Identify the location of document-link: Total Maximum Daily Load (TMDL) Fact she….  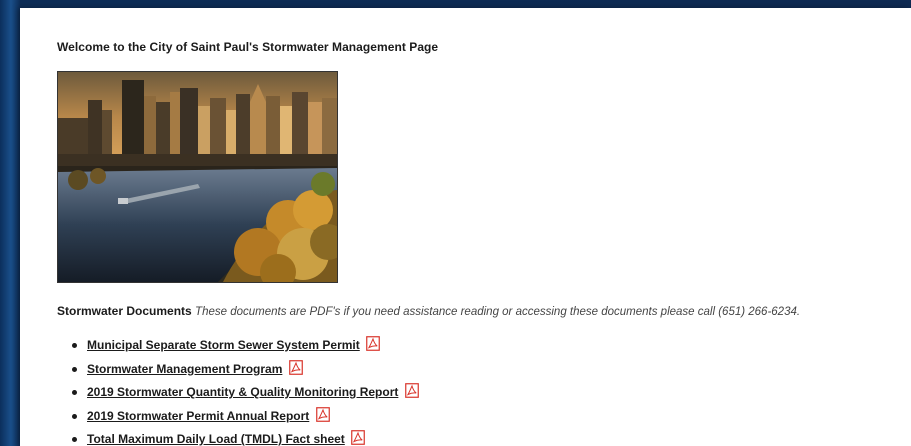
(216, 439).